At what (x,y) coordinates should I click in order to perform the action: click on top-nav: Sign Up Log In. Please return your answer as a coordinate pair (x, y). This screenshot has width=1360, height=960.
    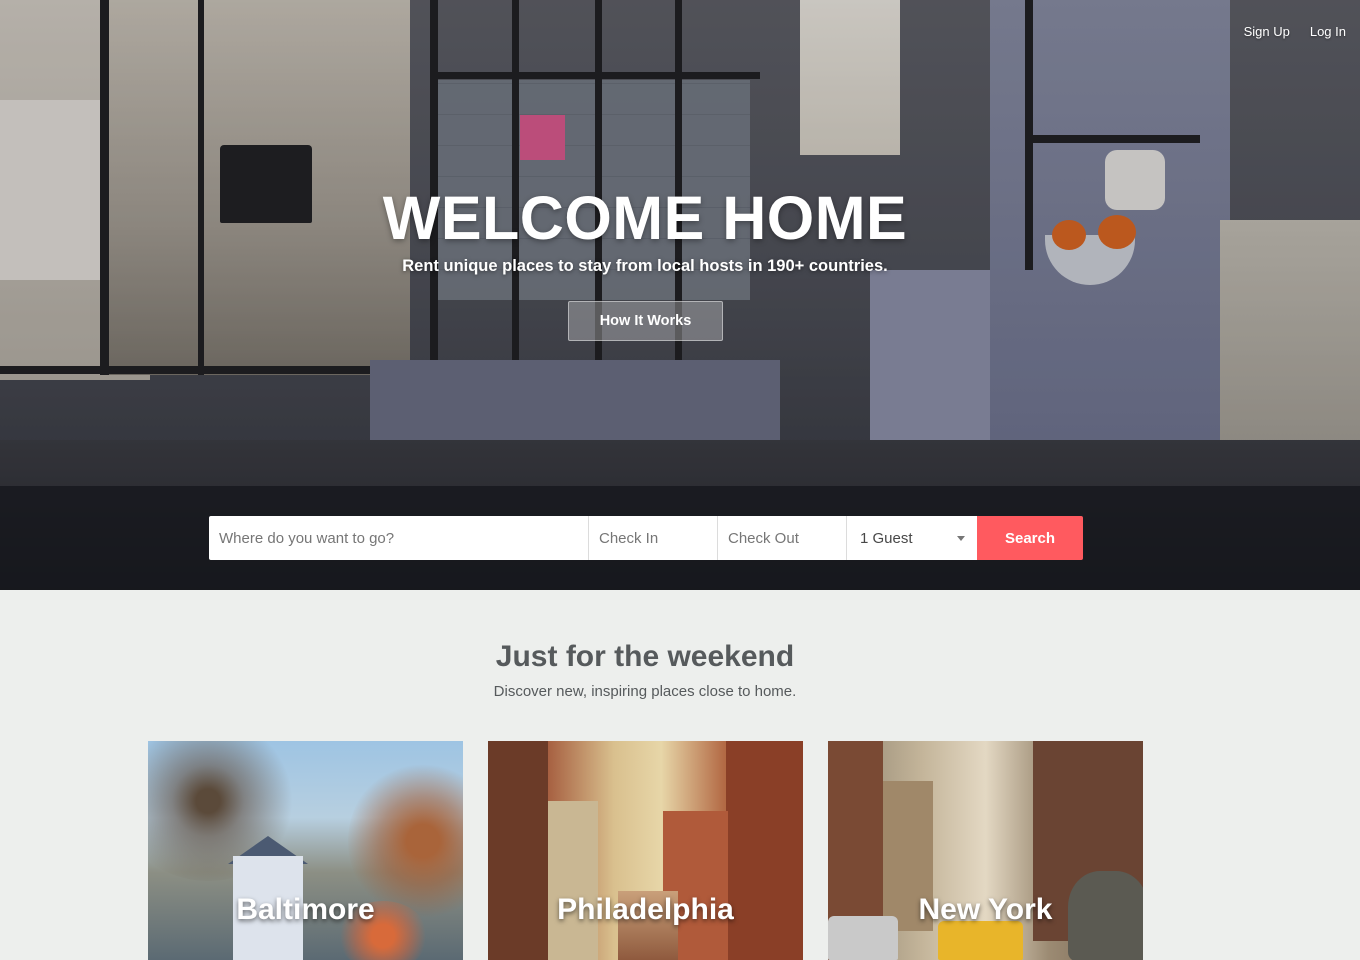
    Looking at the image, I should click on (1295, 31).